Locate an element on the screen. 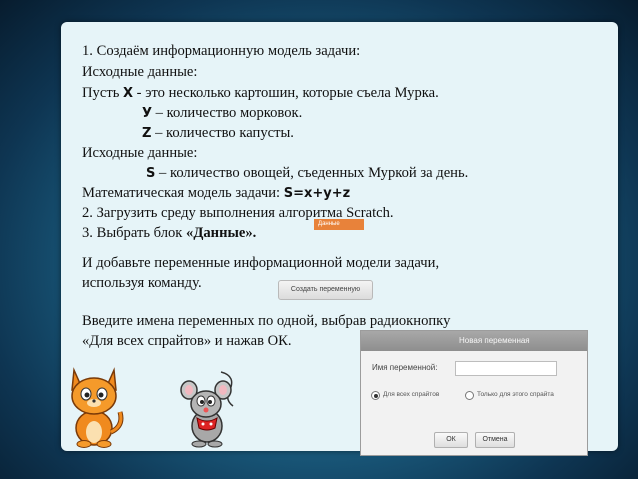 Image resolution: width=638 pixels, height=479 pixels. formula: S=x+y+z is located at coordinates (317, 193).